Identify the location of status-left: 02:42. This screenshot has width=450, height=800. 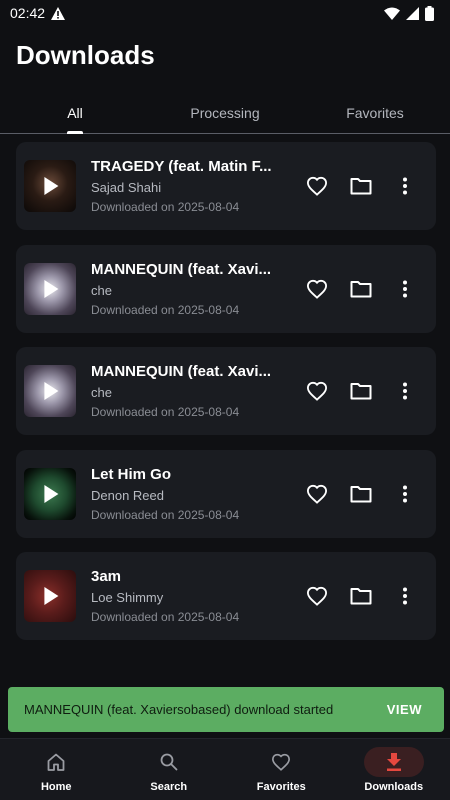
(38, 13).